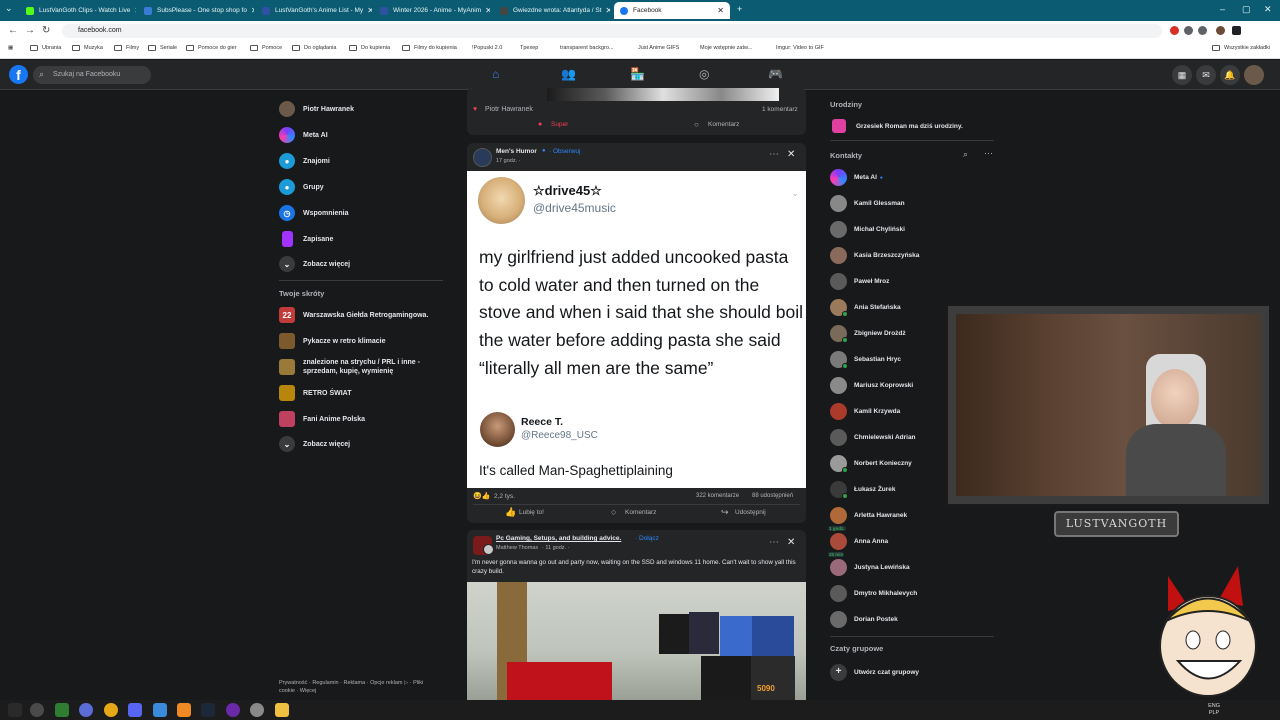 This screenshot has width=1280, height=720. What do you see at coordinates (1222, 9) in the screenshot?
I see `minimize-icon: –` at bounding box center [1222, 9].